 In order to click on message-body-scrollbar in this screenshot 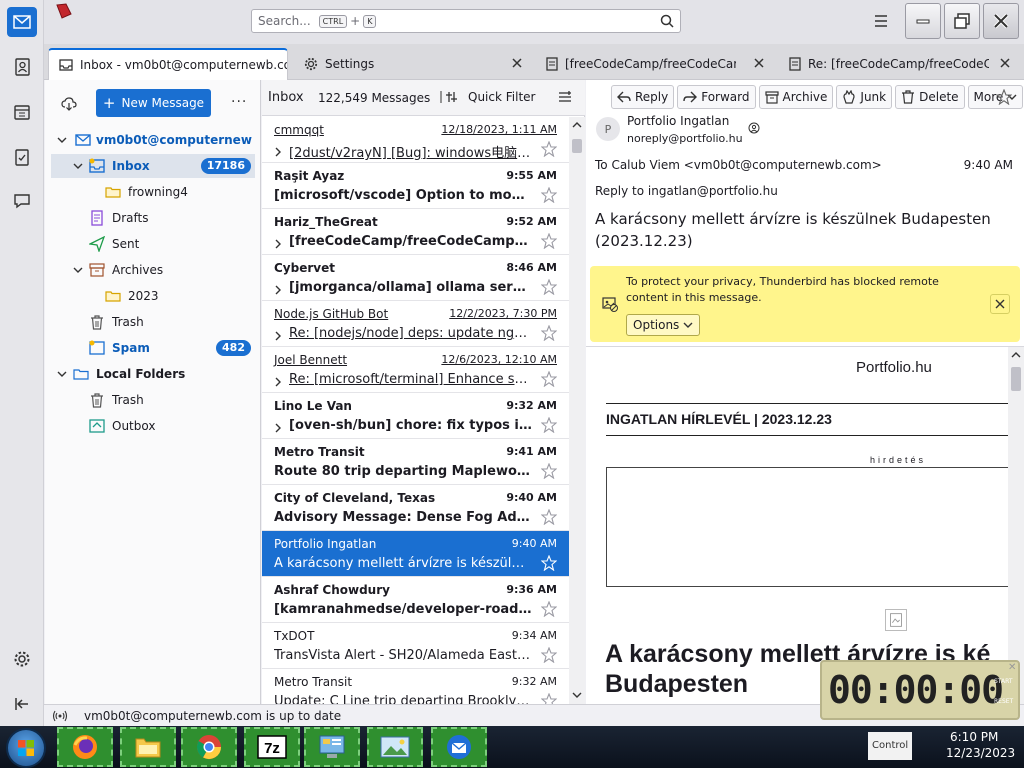, I will do `click(1016, 525)`.